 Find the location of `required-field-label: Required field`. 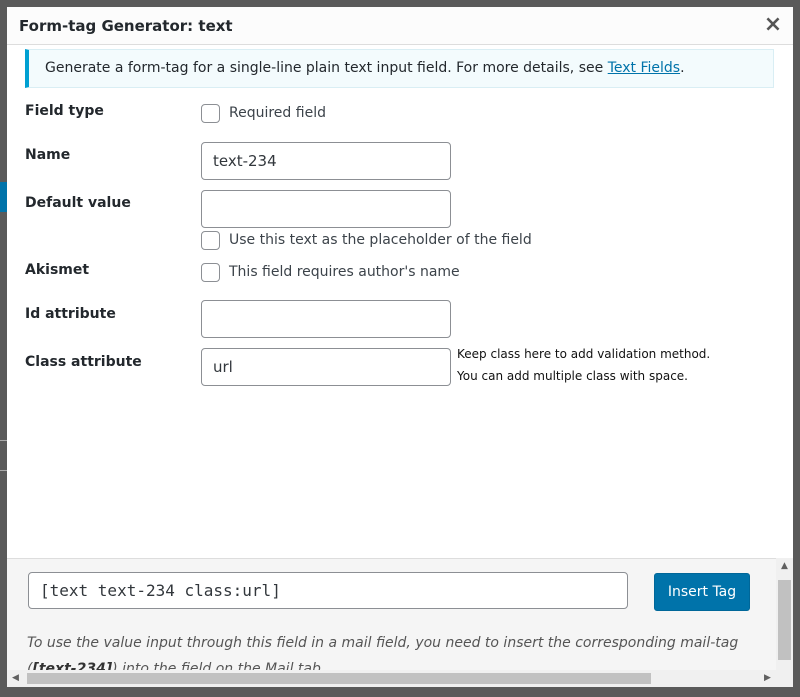

required-field-label: Required field is located at coordinates (277, 113).